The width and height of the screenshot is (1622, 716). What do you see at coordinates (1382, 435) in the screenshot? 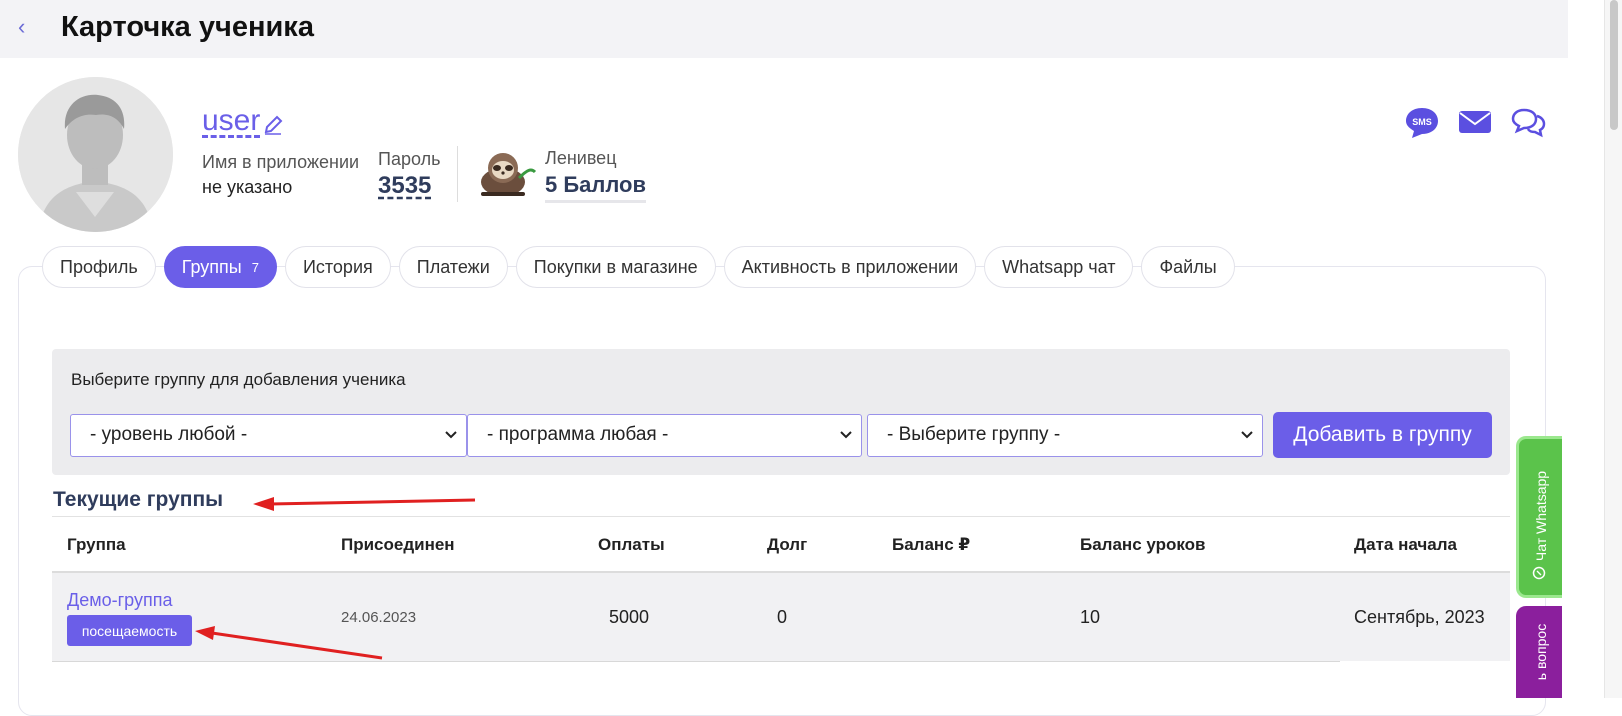
I see `add-to-group-button: Добавить в группу` at bounding box center [1382, 435].